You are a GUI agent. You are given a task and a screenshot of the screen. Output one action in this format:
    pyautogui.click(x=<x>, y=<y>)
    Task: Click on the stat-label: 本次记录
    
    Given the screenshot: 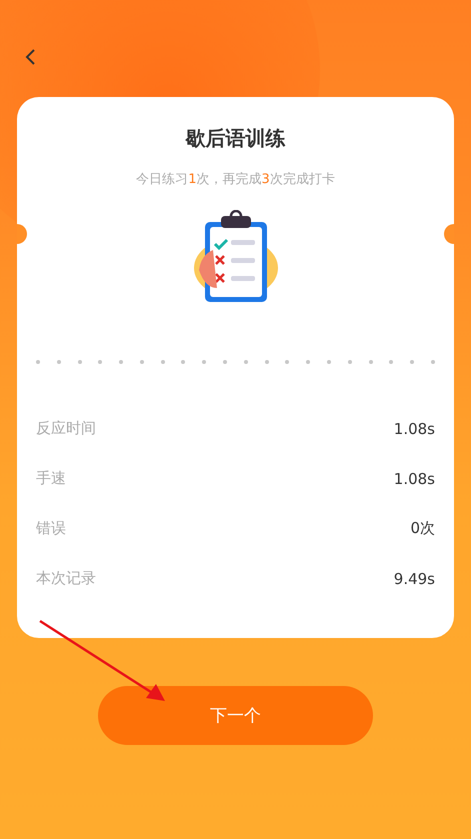 What is the action you would take?
    pyautogui.click(x=66, y=578)
    